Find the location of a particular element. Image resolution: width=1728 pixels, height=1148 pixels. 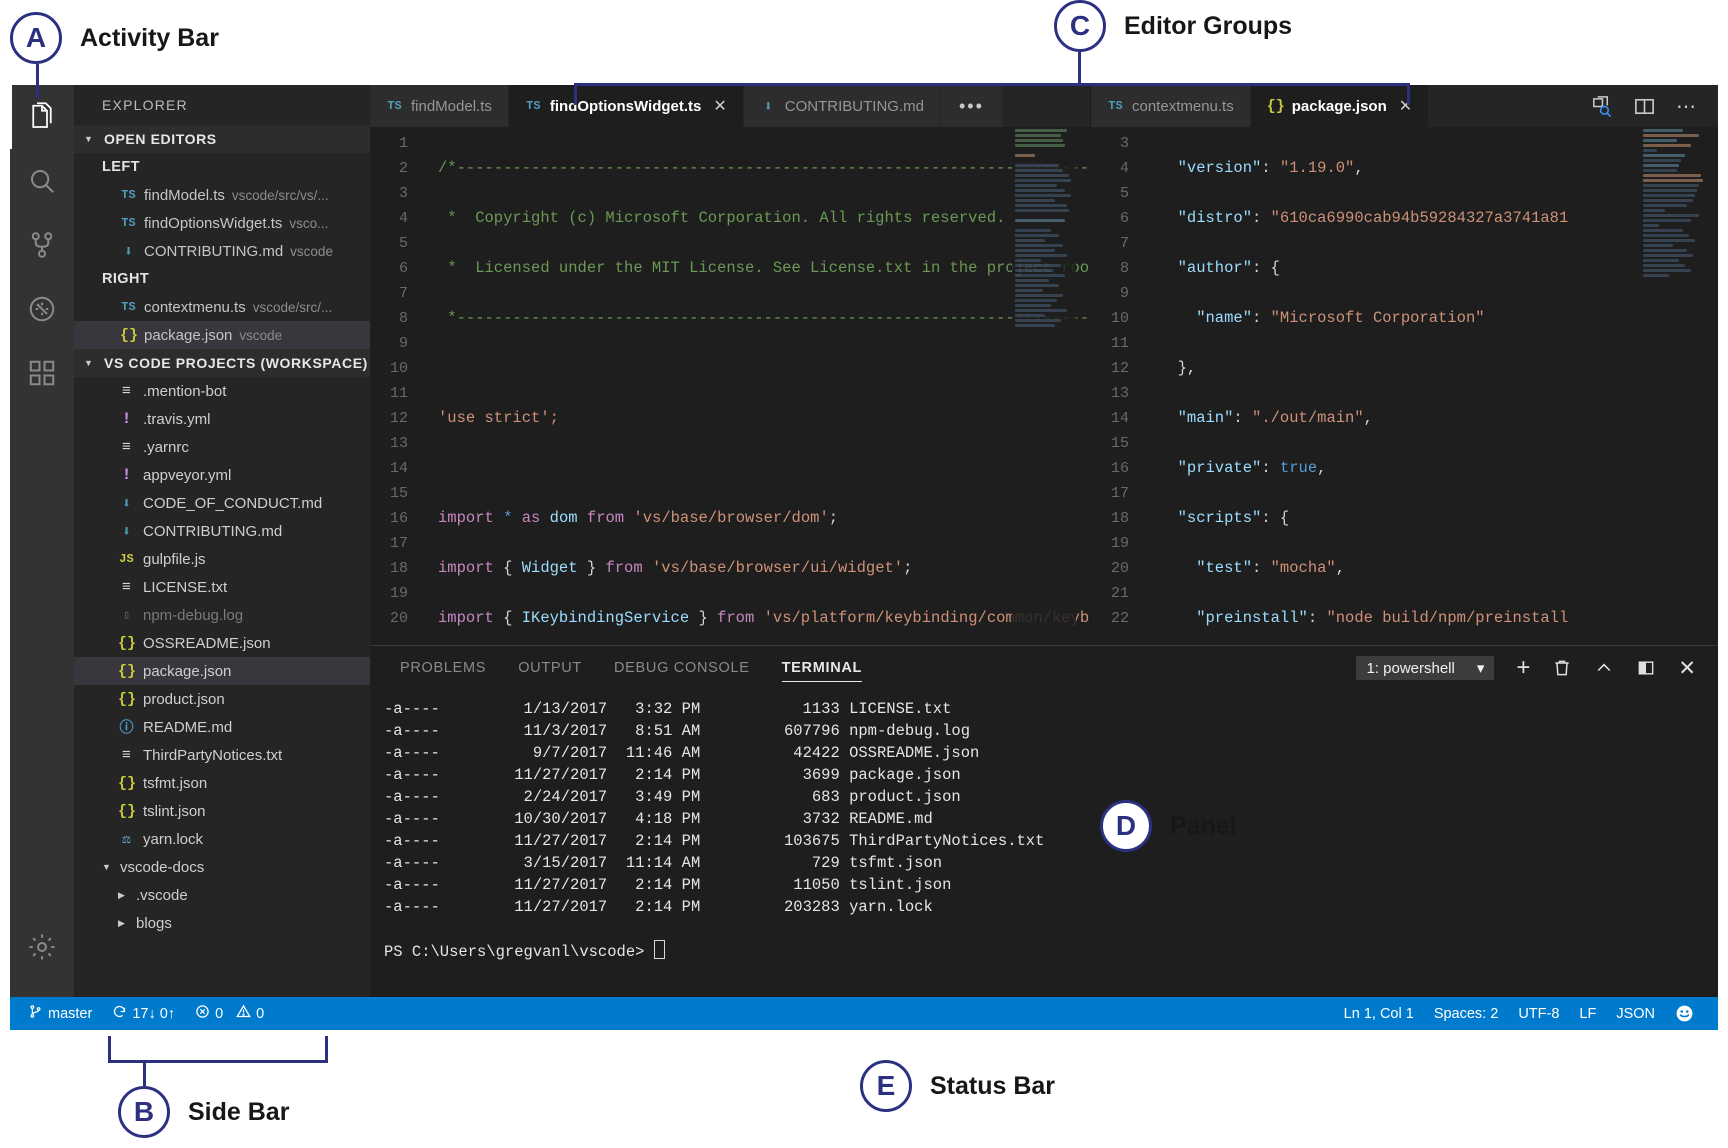

status-indentation: Spaces: 2 is located at coordinates (1466, 1013).